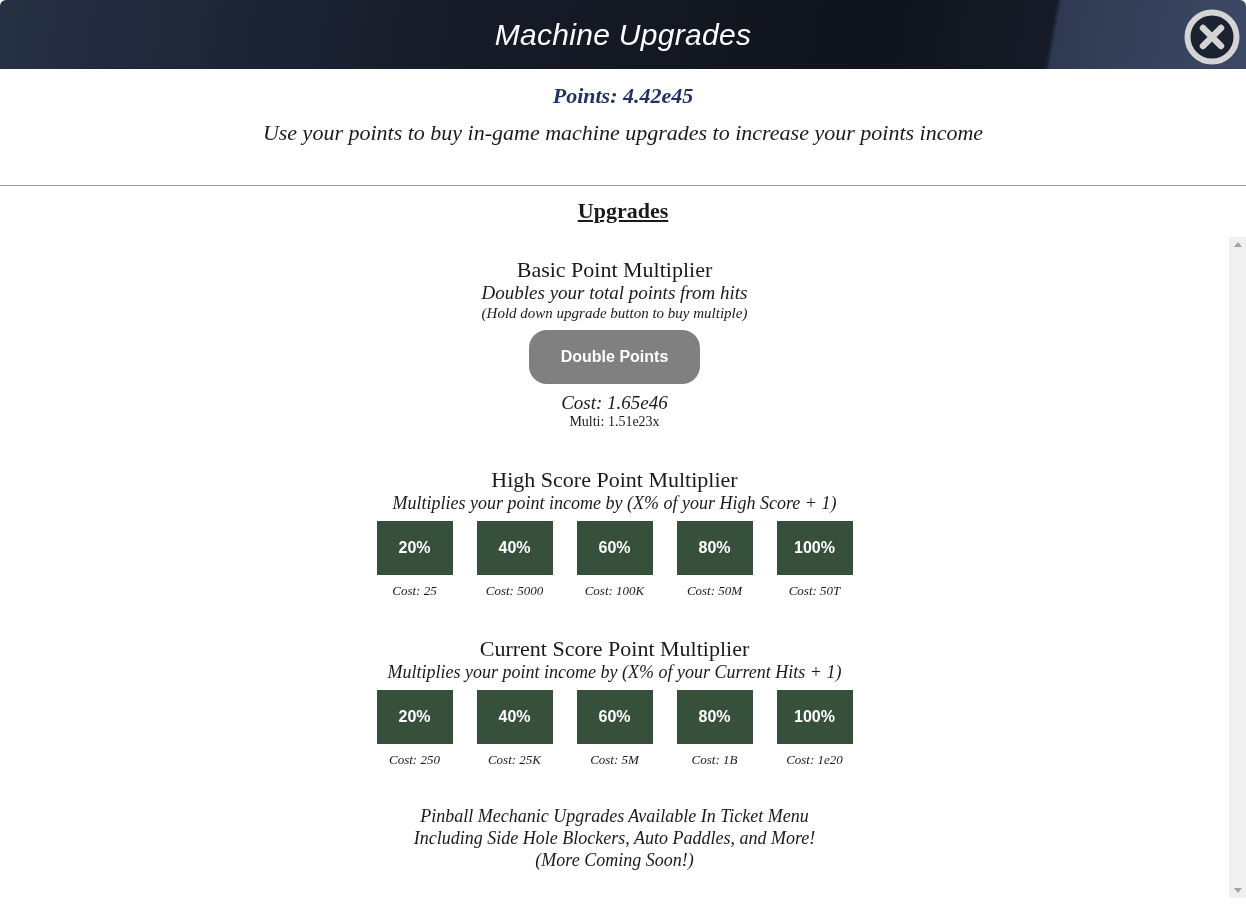 The width and height of the screenshot is (1246, 914). What do you see at coordinates (714, 591) in the screenshot?
I see `tier-cost-text: Cost: 50M` at bounding box center [714, 591].